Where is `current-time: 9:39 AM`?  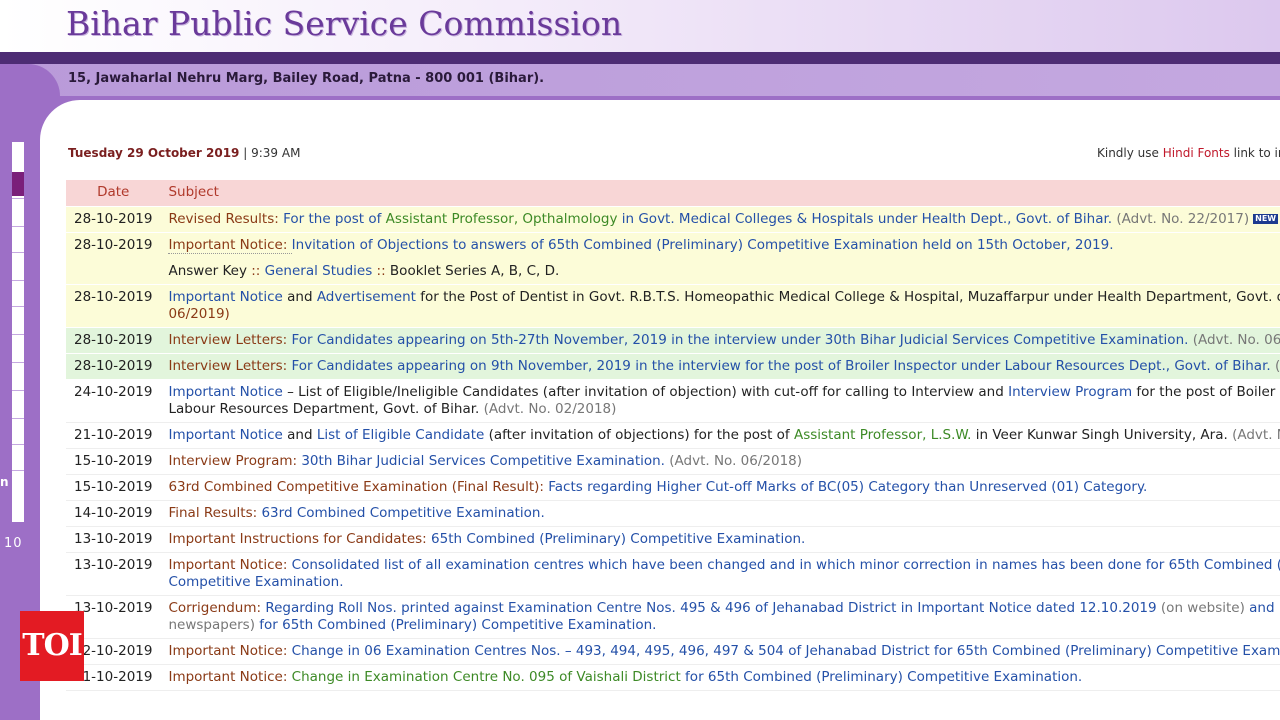
current-time: 9:39 AM is located at coordinates (276, 153).